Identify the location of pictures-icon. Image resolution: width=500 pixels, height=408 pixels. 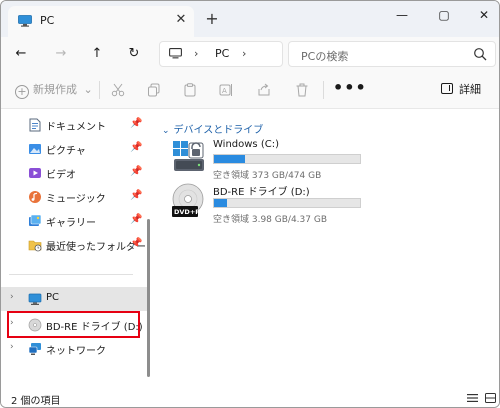
(35, 149).